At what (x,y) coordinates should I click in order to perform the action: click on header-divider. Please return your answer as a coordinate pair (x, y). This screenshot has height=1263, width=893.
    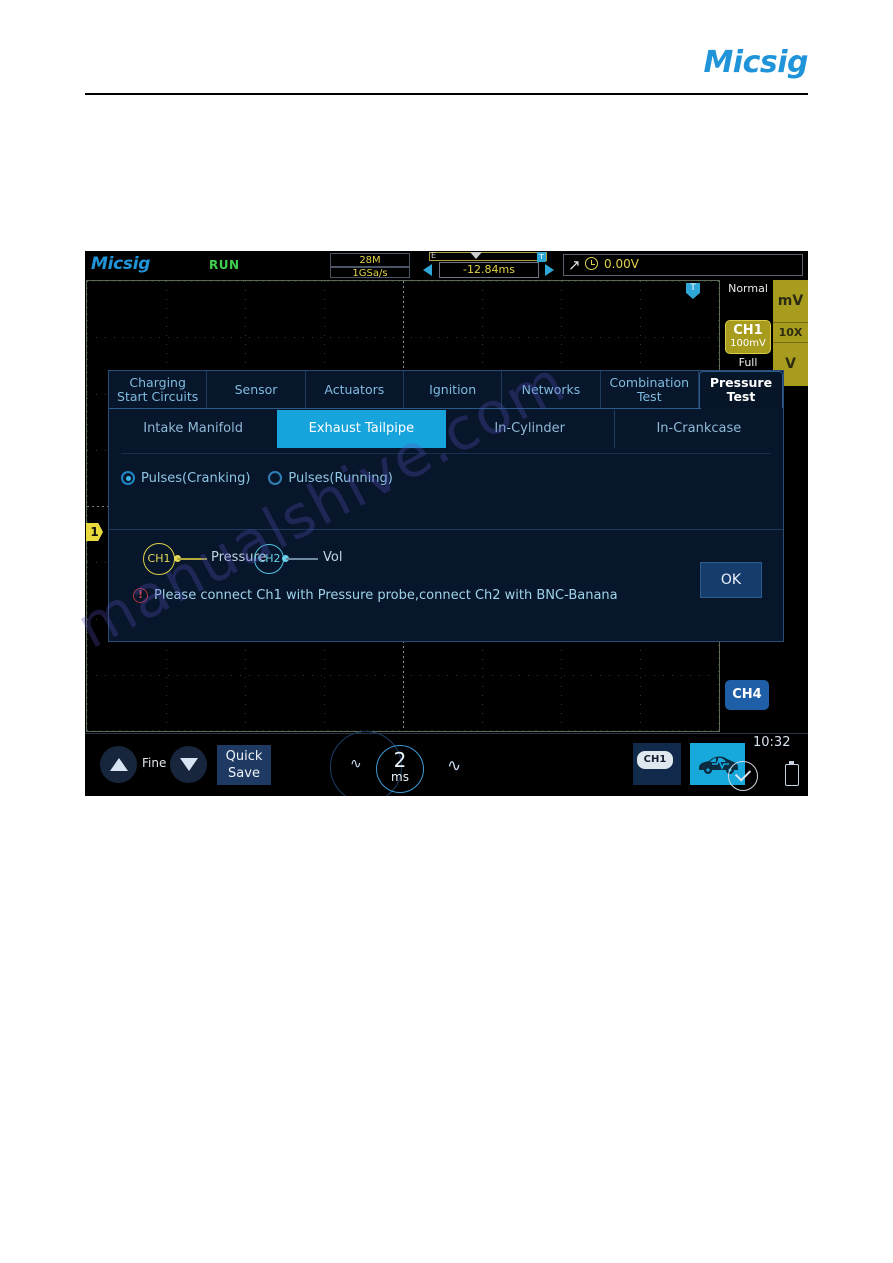
    Looking at the image, I should click on (446, 94).